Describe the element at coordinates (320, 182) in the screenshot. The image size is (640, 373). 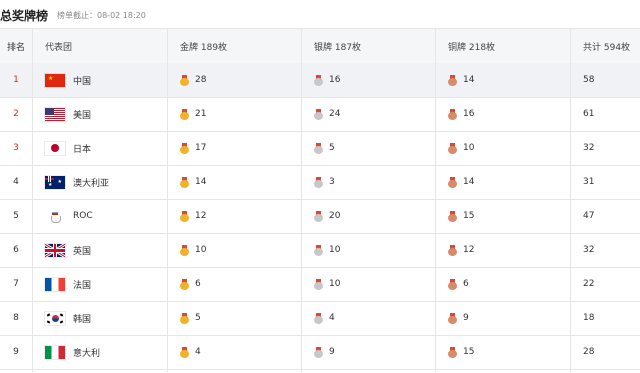
I see `table-row: 4 ★ ★ 澳大利亚 14 3 14 31` at that location.